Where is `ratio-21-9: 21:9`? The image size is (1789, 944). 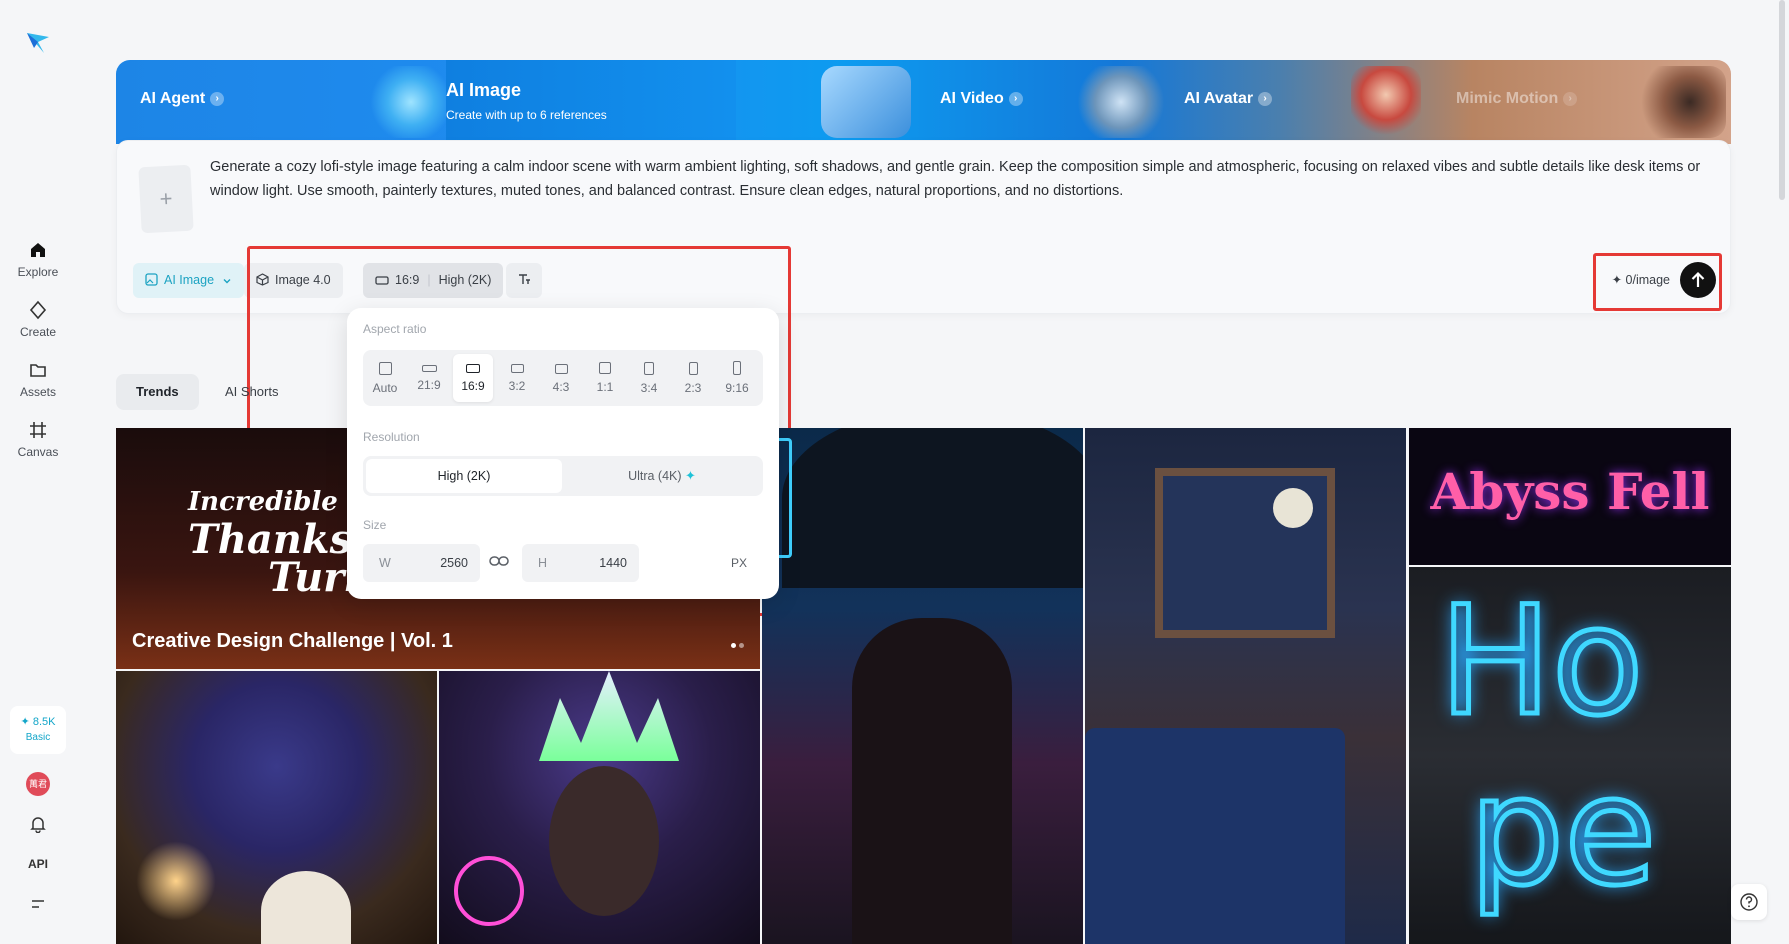 ratio-21-9: 21:9 is located at coordinates (429, 378).